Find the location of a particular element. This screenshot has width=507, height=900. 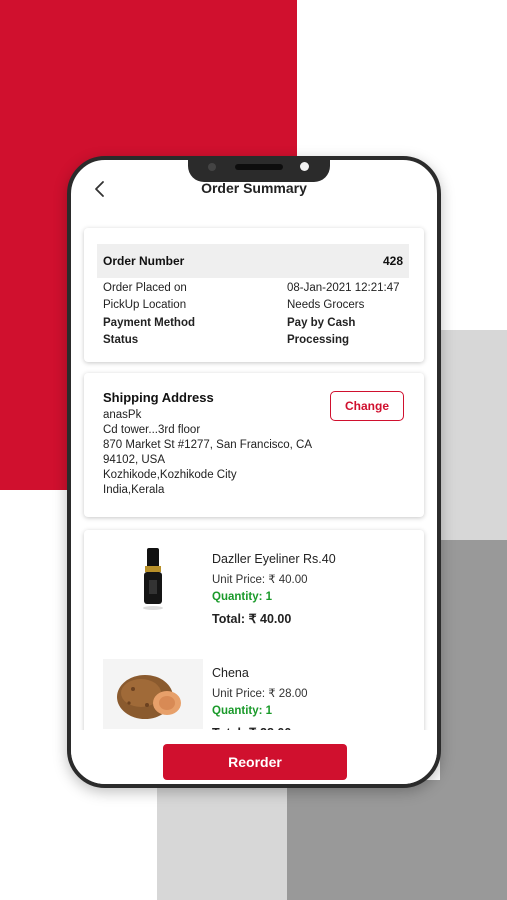

shipping-line: India,Kerala is located at coordinates (134, 490).